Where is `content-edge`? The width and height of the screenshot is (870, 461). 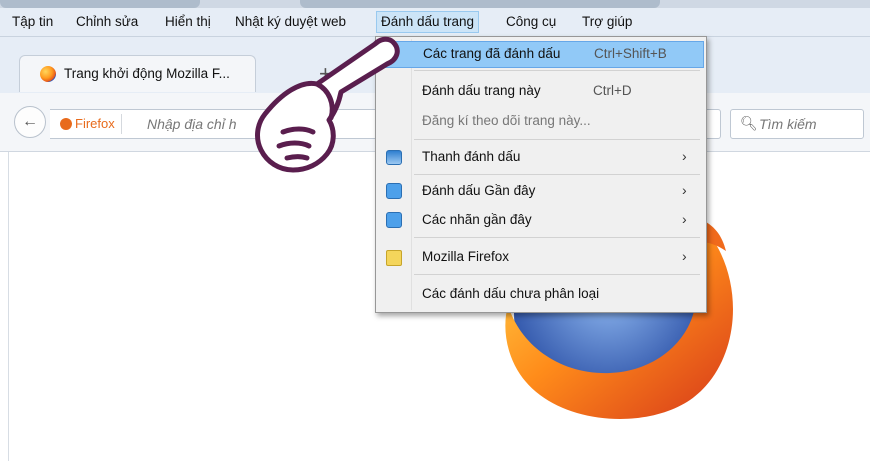 content-edge is located at coordinates (8, 306).